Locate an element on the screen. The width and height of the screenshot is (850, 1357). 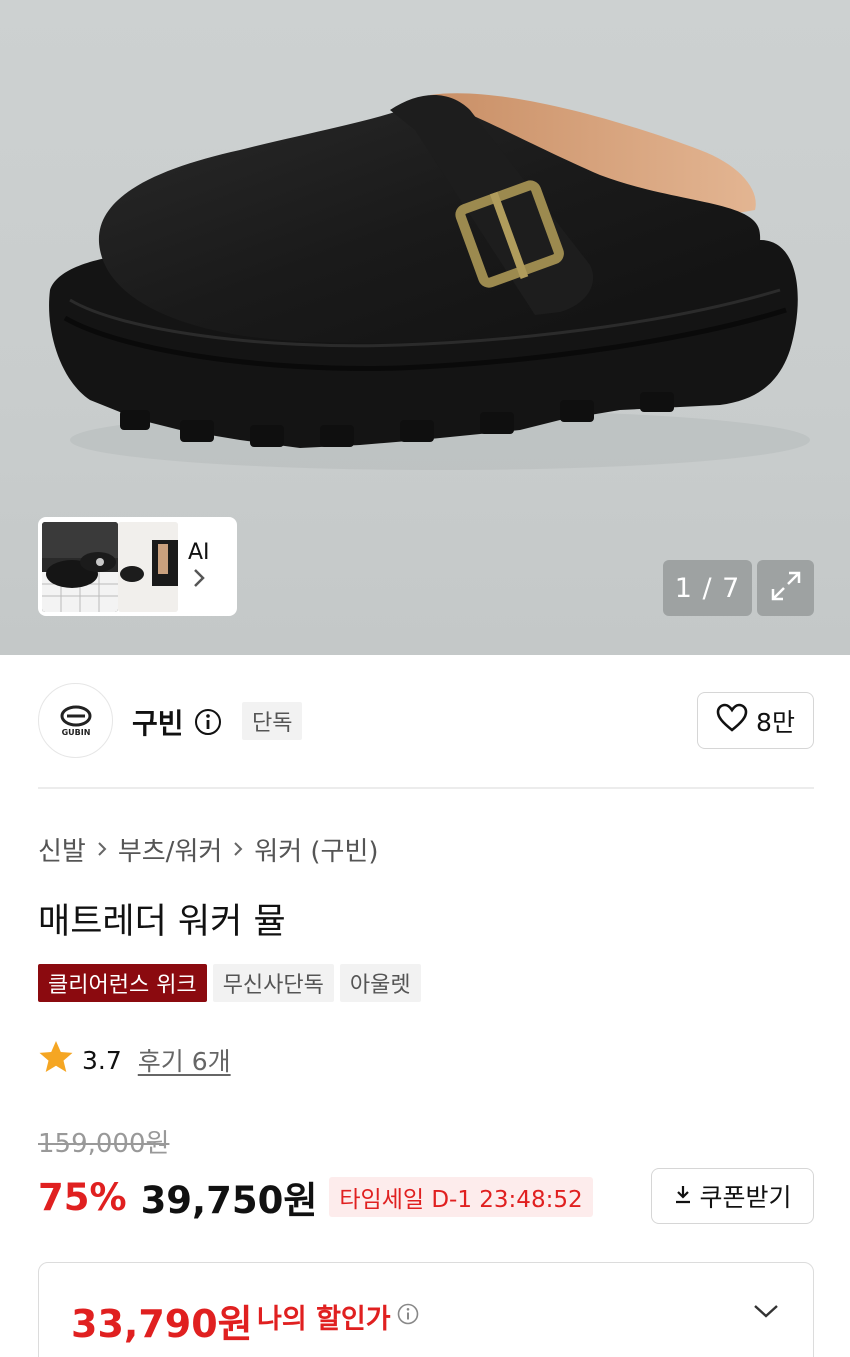
brand-name: 구빈 is located at coordinates (158, 723).